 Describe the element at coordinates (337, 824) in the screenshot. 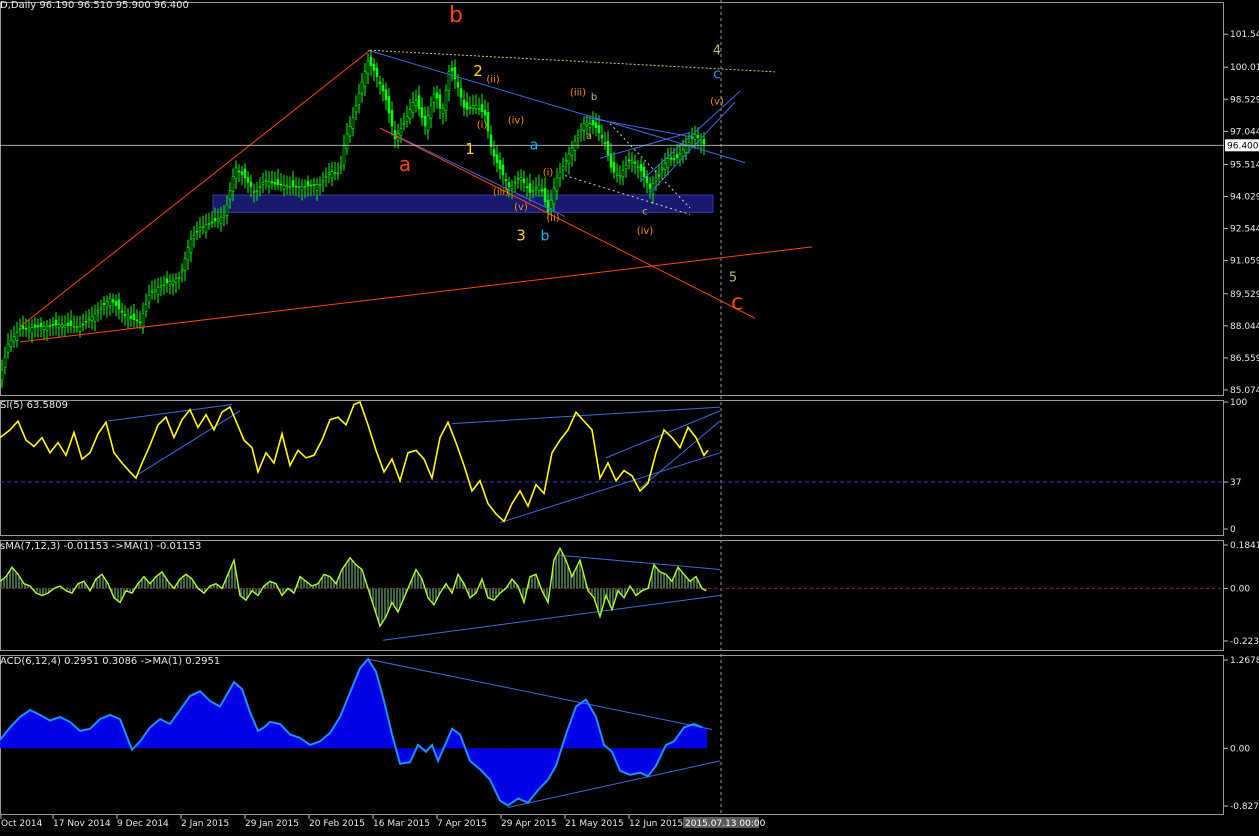

I see `x-tick-label: 20 Feb 2015` at that location.